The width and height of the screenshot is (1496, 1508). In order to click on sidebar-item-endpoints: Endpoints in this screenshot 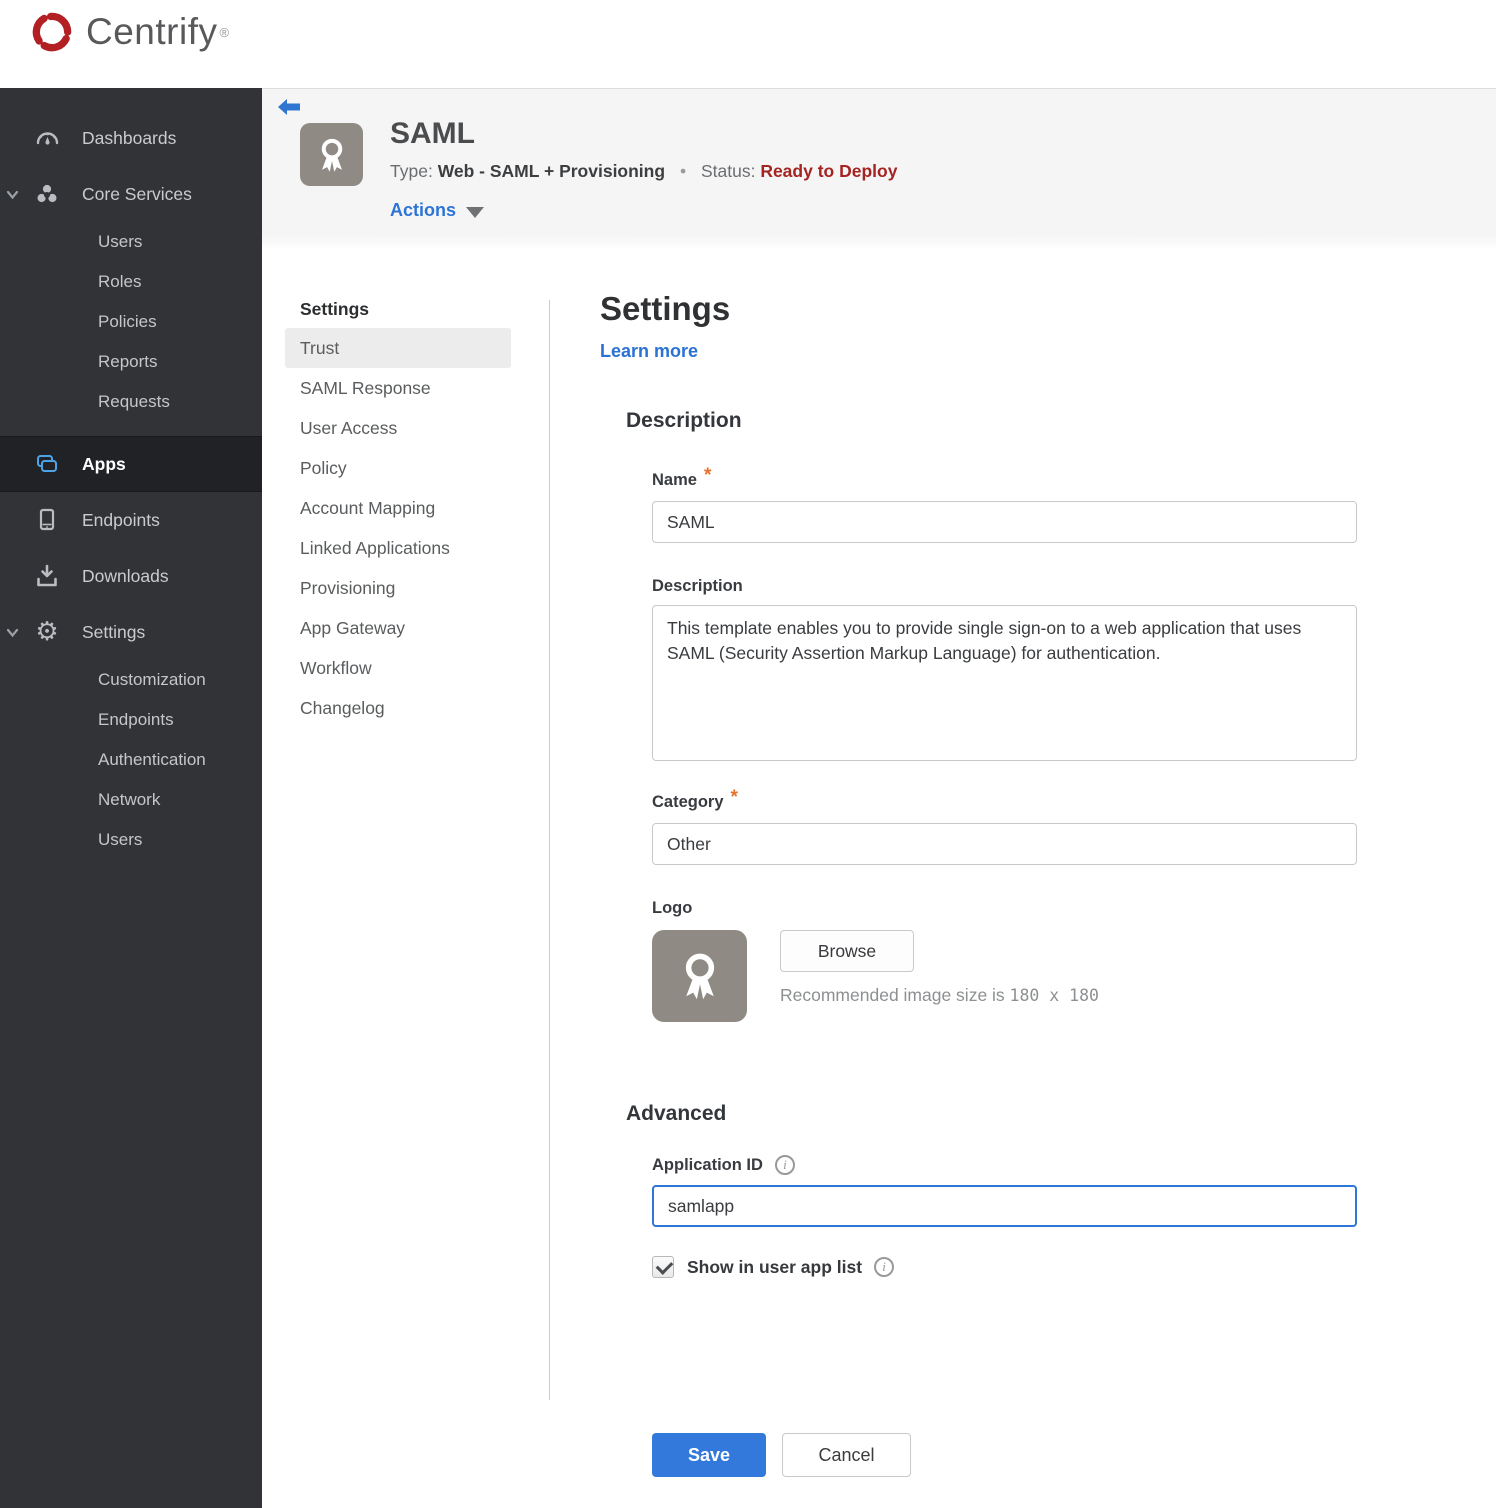, I will do `click(131, 520)`.